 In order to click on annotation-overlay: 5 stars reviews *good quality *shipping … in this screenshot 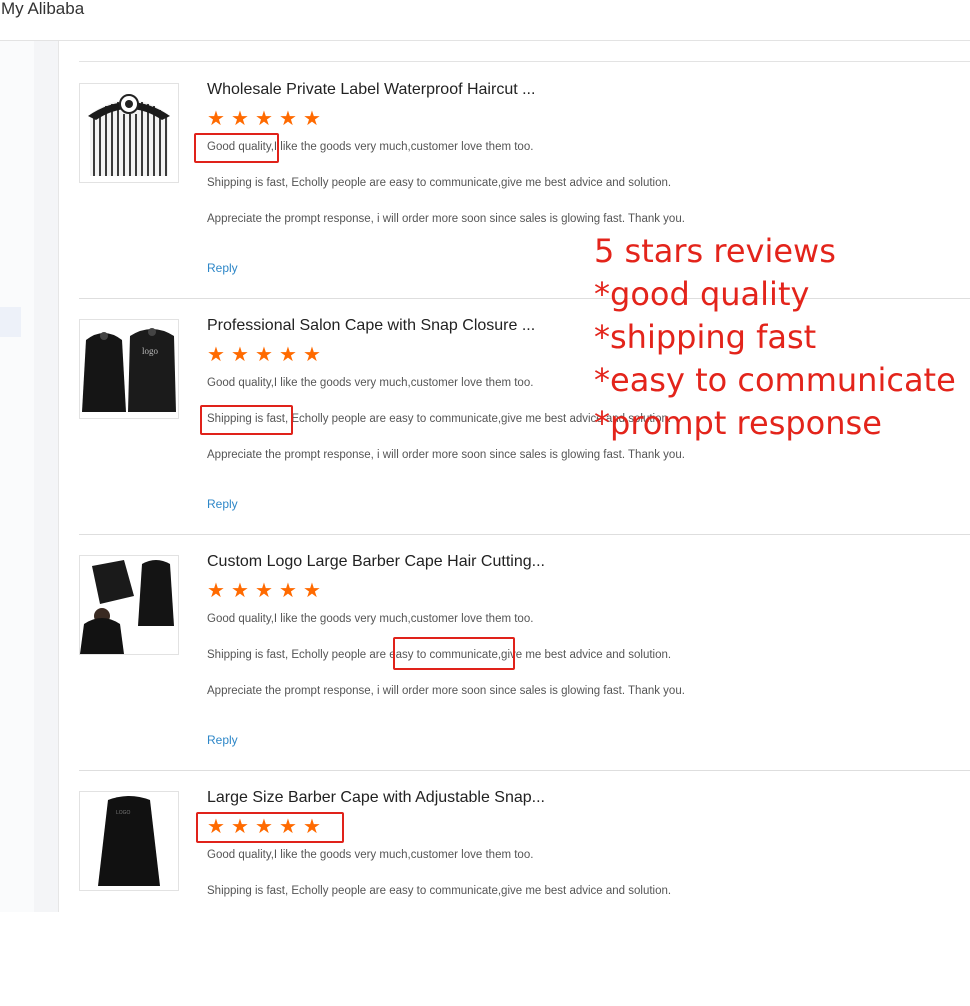, I will do `click(775, 337)`.